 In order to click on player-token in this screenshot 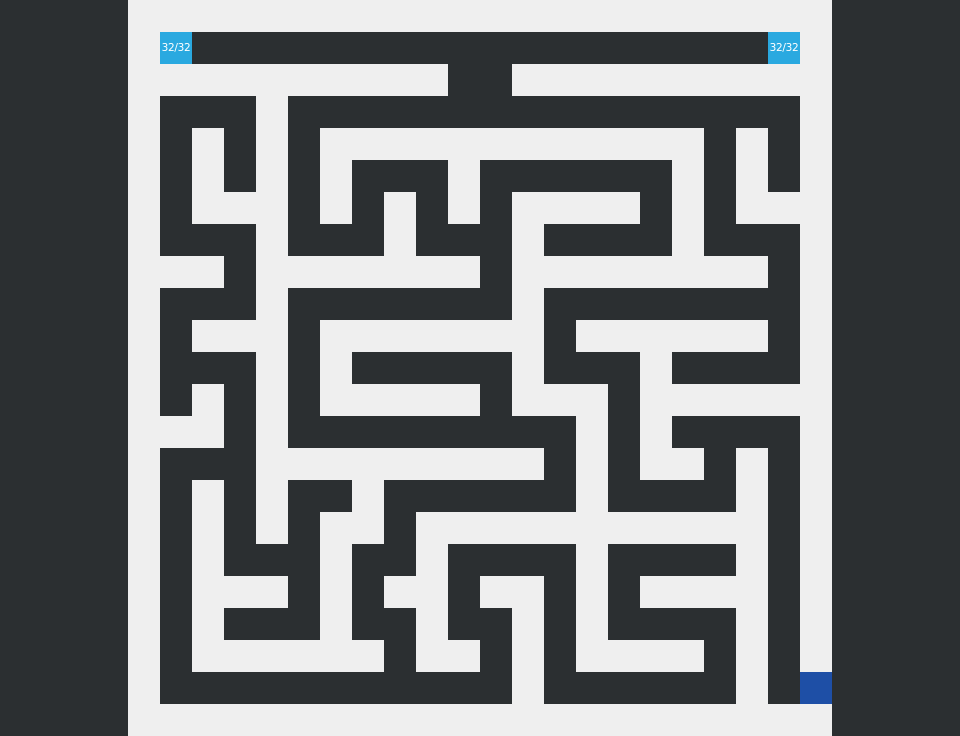, I will do `click(816, 688)`.